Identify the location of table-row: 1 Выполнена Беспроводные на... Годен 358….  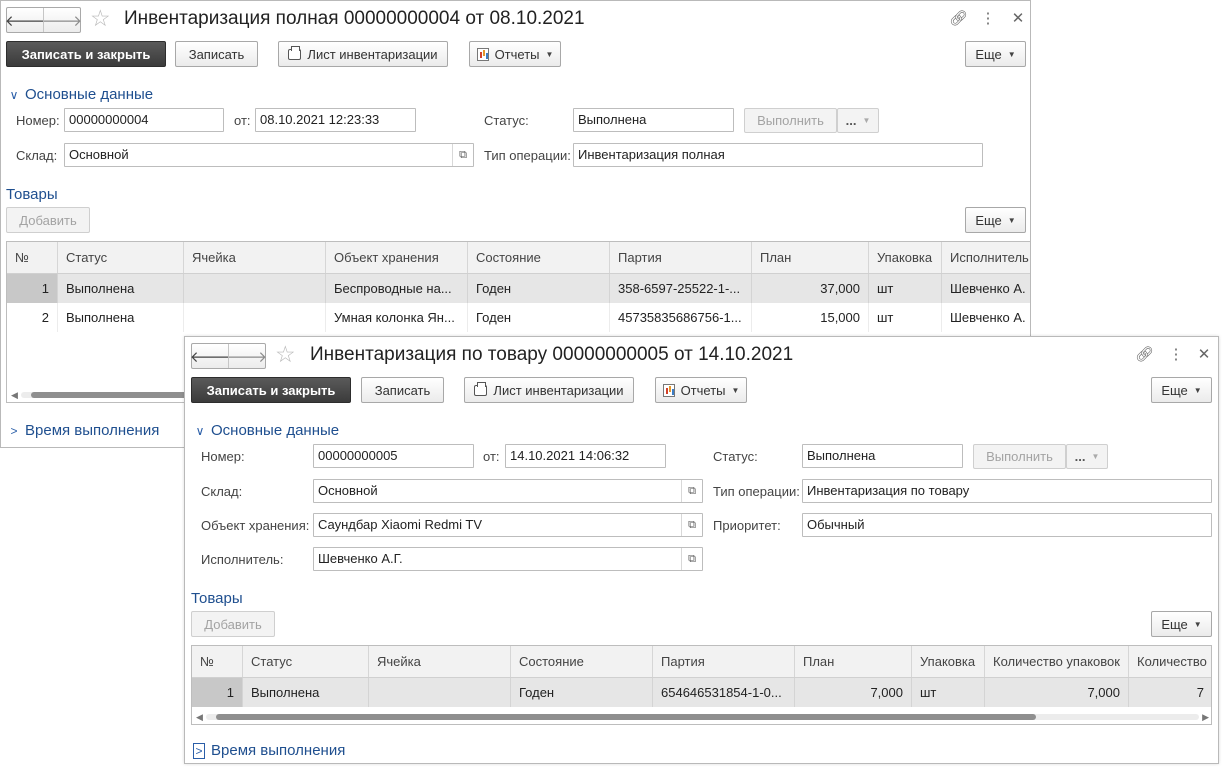
(518, 288).